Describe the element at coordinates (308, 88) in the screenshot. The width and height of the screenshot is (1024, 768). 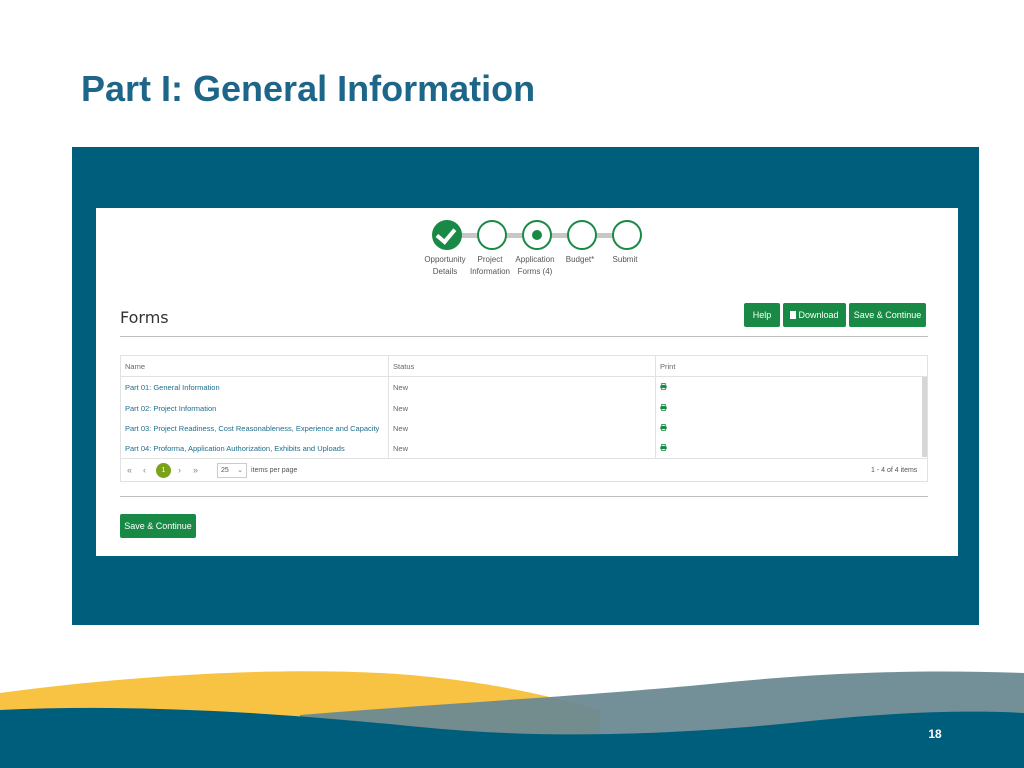
I see `slide-title: Part I: General Information` at that location.